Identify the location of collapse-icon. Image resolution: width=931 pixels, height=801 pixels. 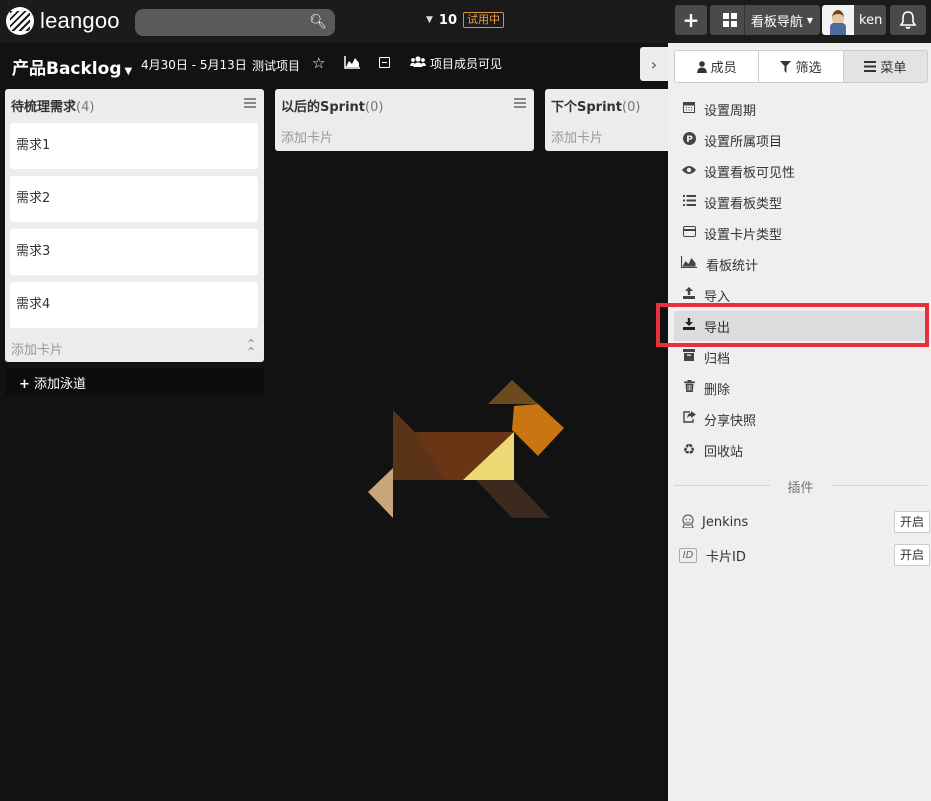
(384, 62).